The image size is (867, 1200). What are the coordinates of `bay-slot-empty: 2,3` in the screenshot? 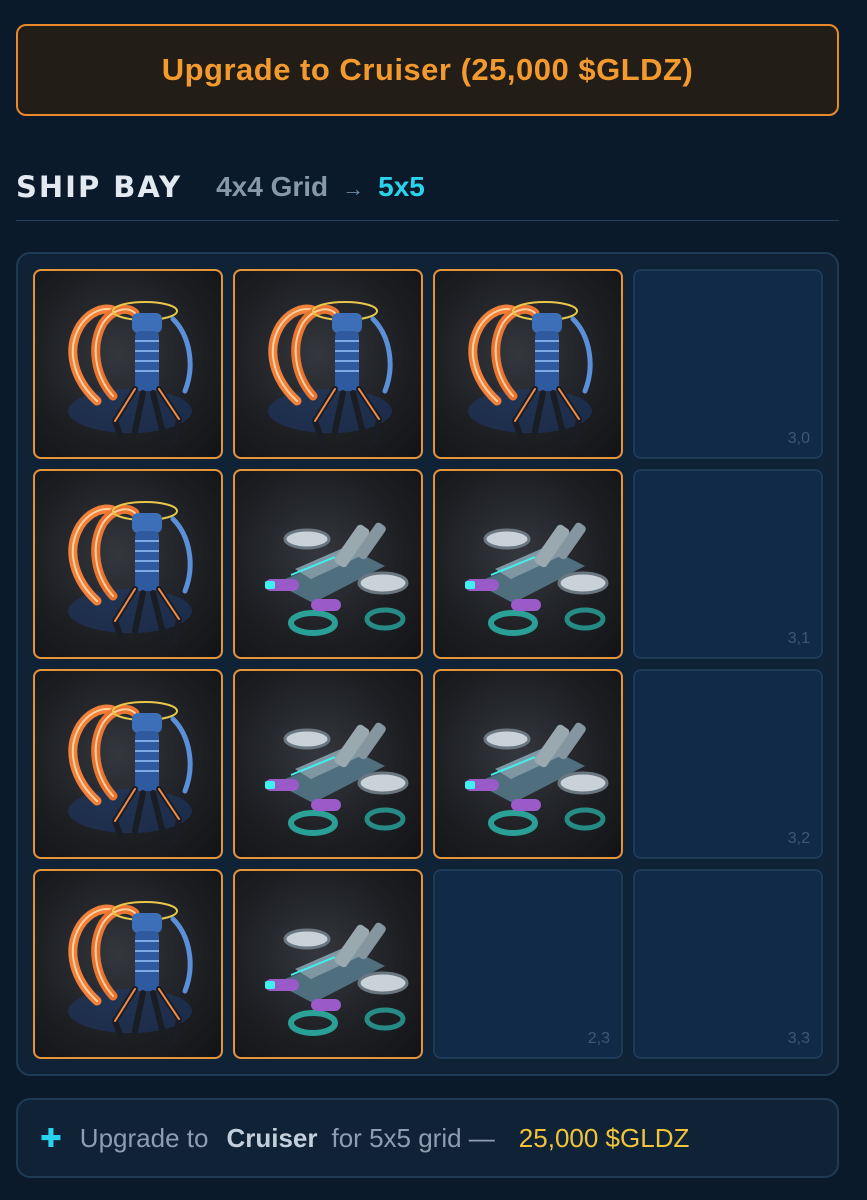 It's located at (528, 964).